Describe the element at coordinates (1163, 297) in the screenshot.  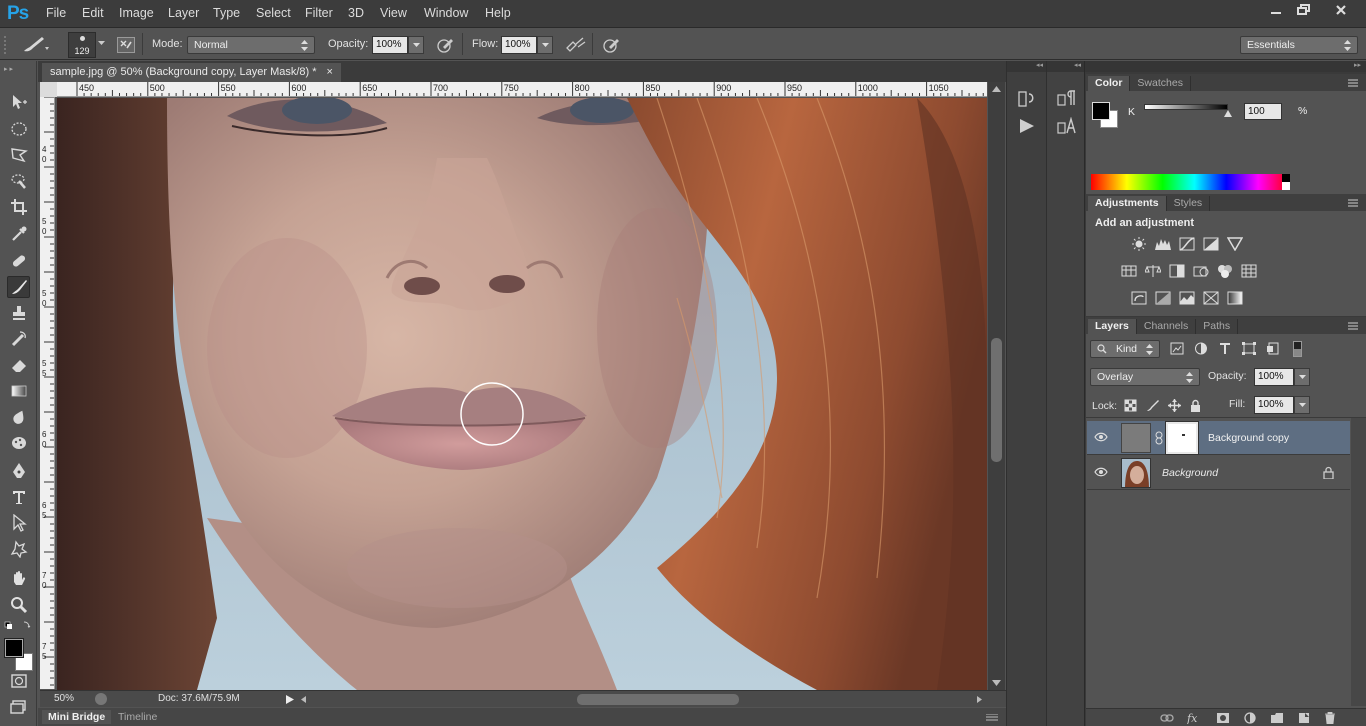
I see `posterize-icon` at that location.